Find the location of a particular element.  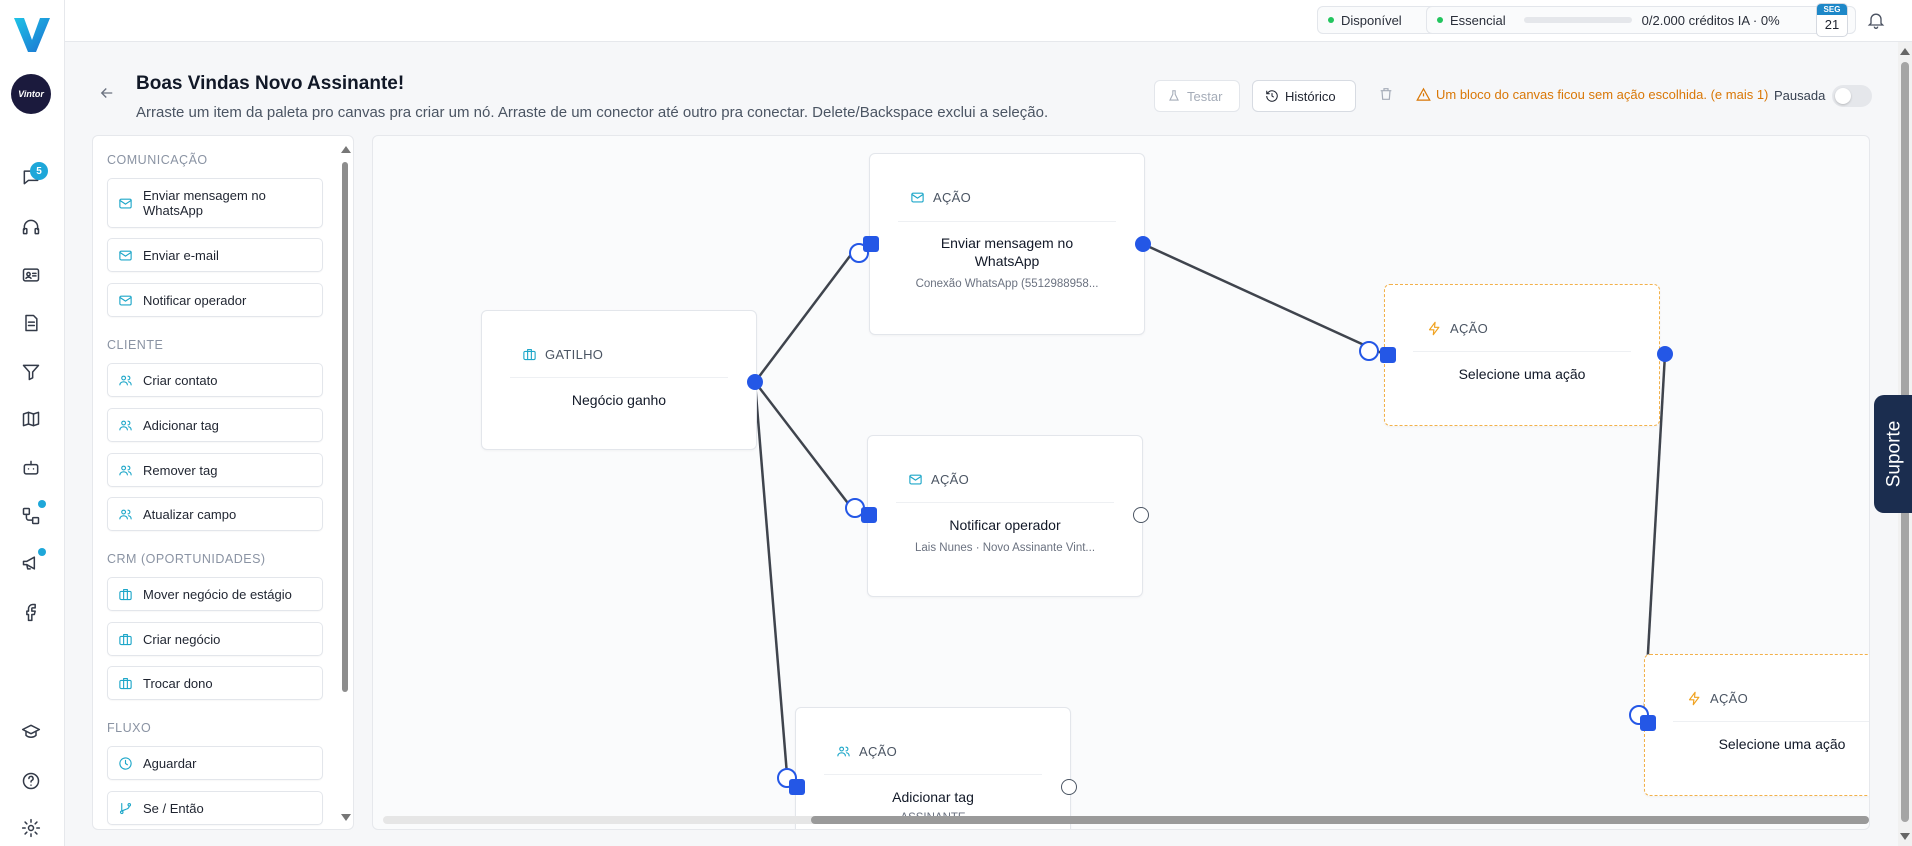

calendar-widget: SEG 21 is located at coordinates (1832, 20).